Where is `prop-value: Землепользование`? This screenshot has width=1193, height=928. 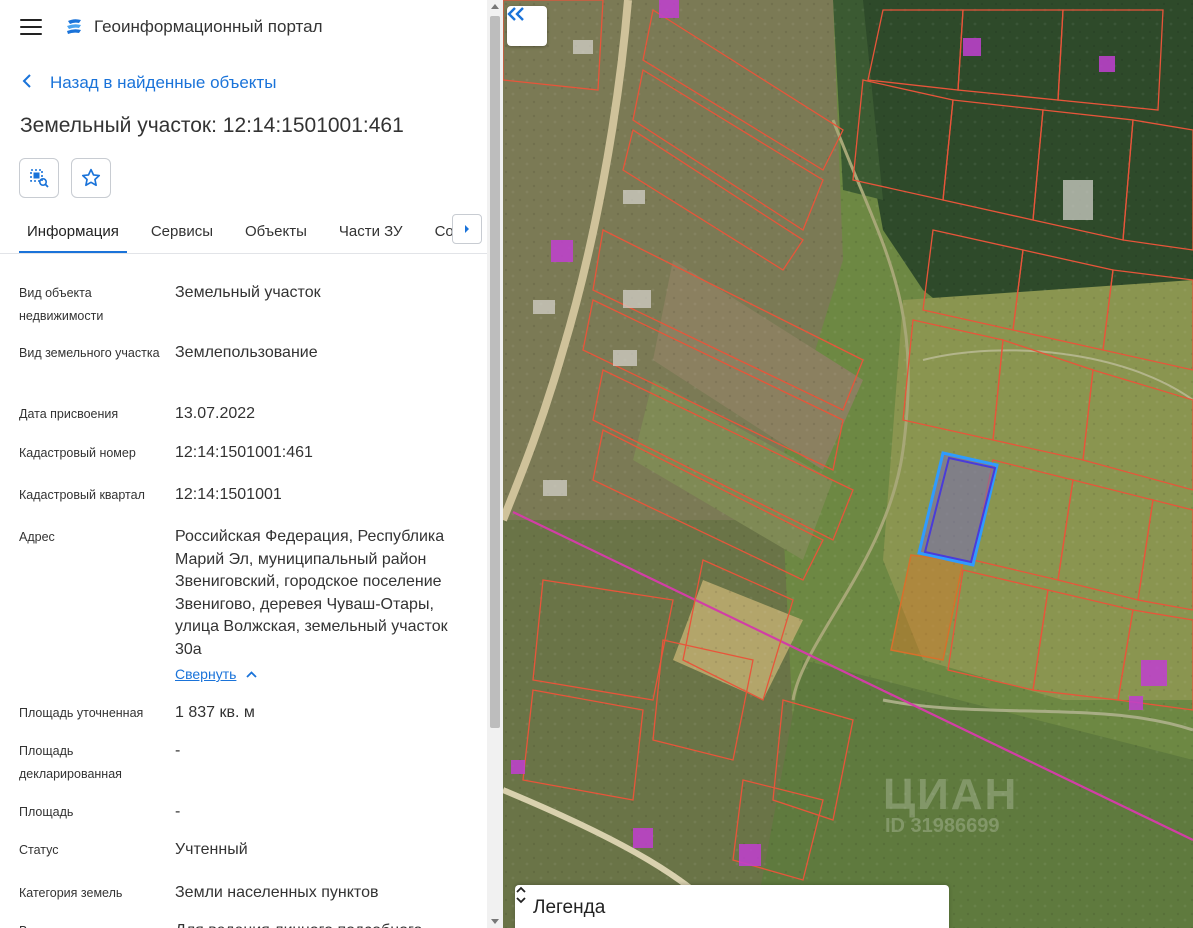
prop-value: Землепользование is located at coordinates (246, 352).